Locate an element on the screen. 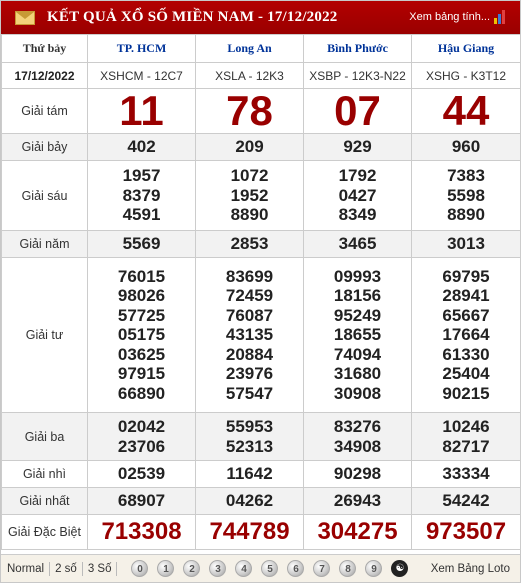 Image resolution: width=521 pixels, height=583 pixels. prize-number: 95249 is located at coordinates (357, 315).